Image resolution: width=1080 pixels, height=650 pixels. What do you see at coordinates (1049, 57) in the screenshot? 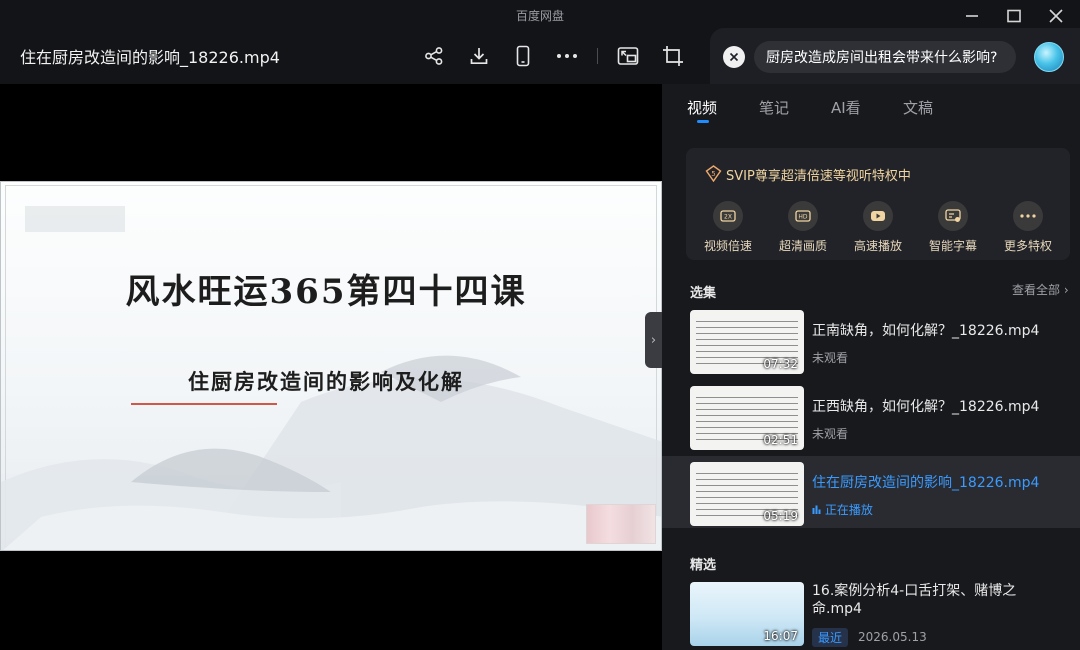
I see `ai-assistant-avatar` at bounding box center [1049, 57].